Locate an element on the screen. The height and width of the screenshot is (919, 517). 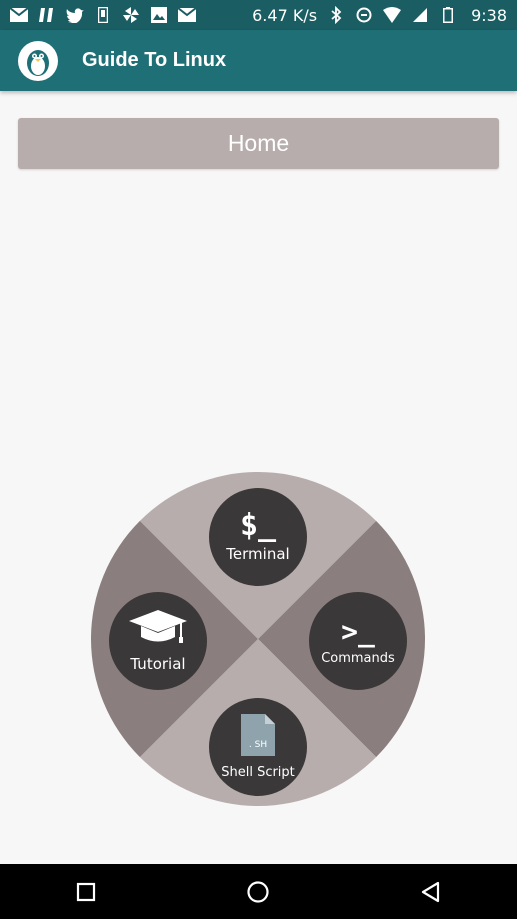
circle-icon is located at coordinates (258, 891).